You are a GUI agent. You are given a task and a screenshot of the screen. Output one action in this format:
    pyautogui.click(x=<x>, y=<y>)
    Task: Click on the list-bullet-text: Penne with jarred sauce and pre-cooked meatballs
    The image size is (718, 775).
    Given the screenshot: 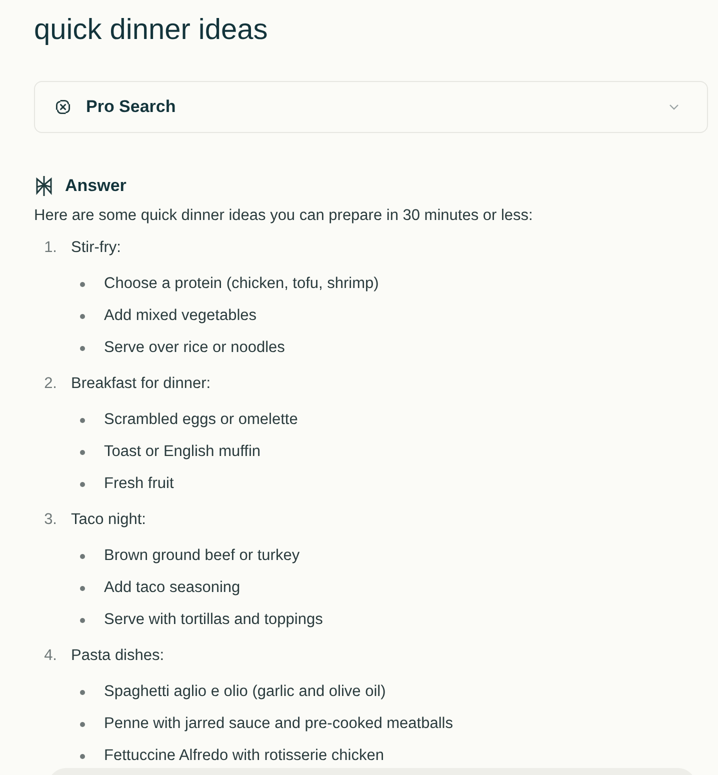 What is the action you would take?
    pyautogui.click(x=278, y=724)
    